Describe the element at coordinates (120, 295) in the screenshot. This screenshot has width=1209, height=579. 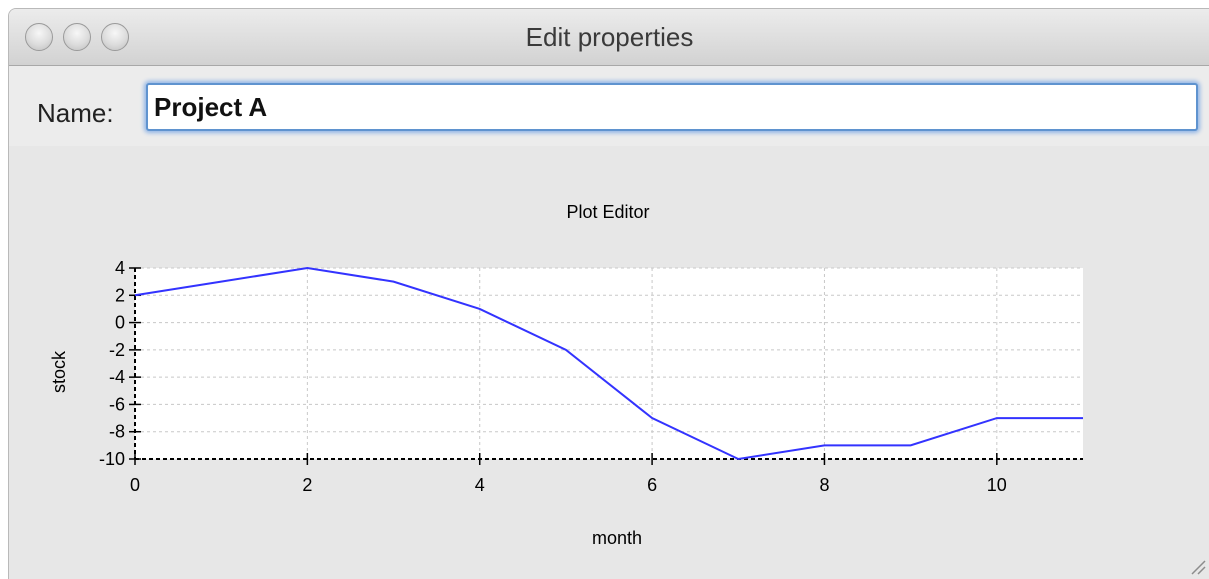
I see `y-tick-label: 2` at that location.